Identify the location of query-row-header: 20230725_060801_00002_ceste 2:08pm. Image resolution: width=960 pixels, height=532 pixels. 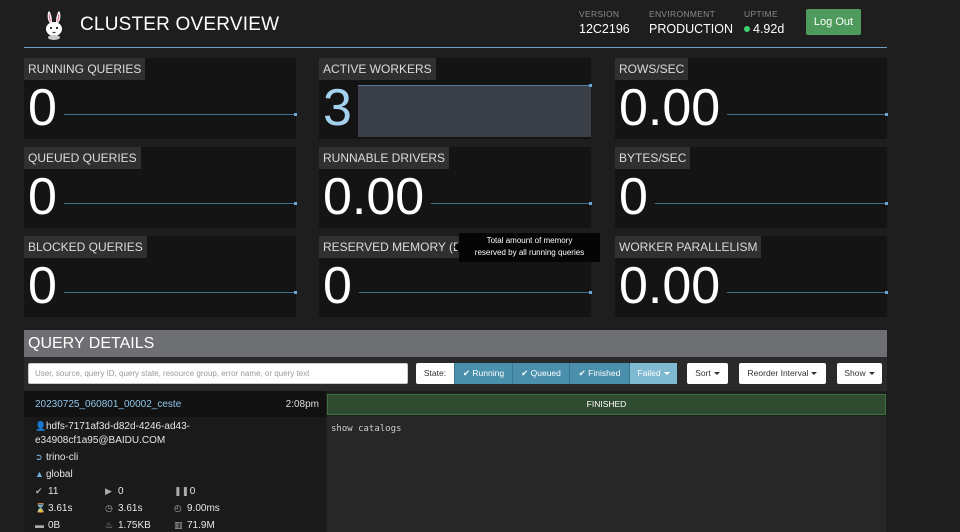
(175, 404).